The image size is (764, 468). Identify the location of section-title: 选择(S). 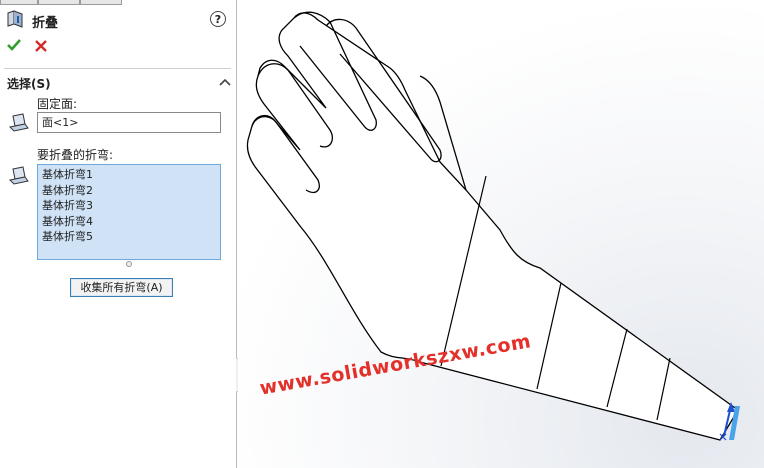
(29, 84).